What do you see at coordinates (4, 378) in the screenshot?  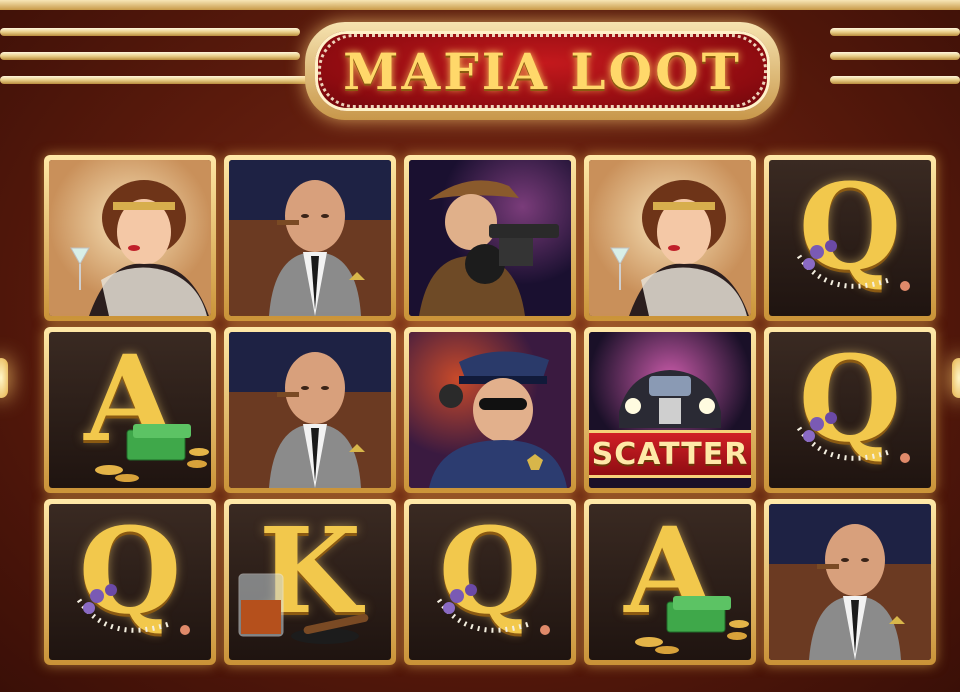 I see `left-side-lamp` at bounding box center [4, 378].